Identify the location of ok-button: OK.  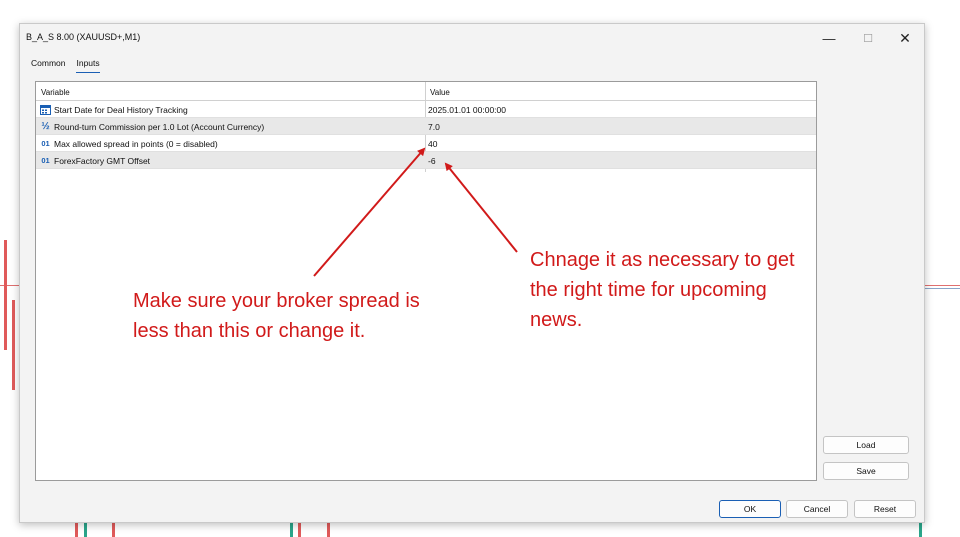
(750, 509).